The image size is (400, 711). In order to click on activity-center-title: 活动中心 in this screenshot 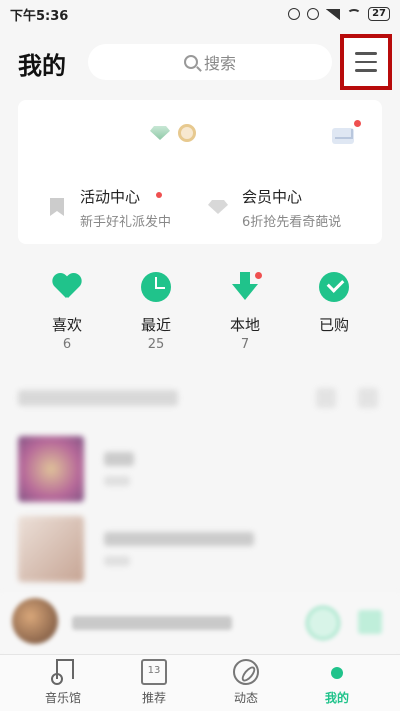, I will do `click(110, 197)`.